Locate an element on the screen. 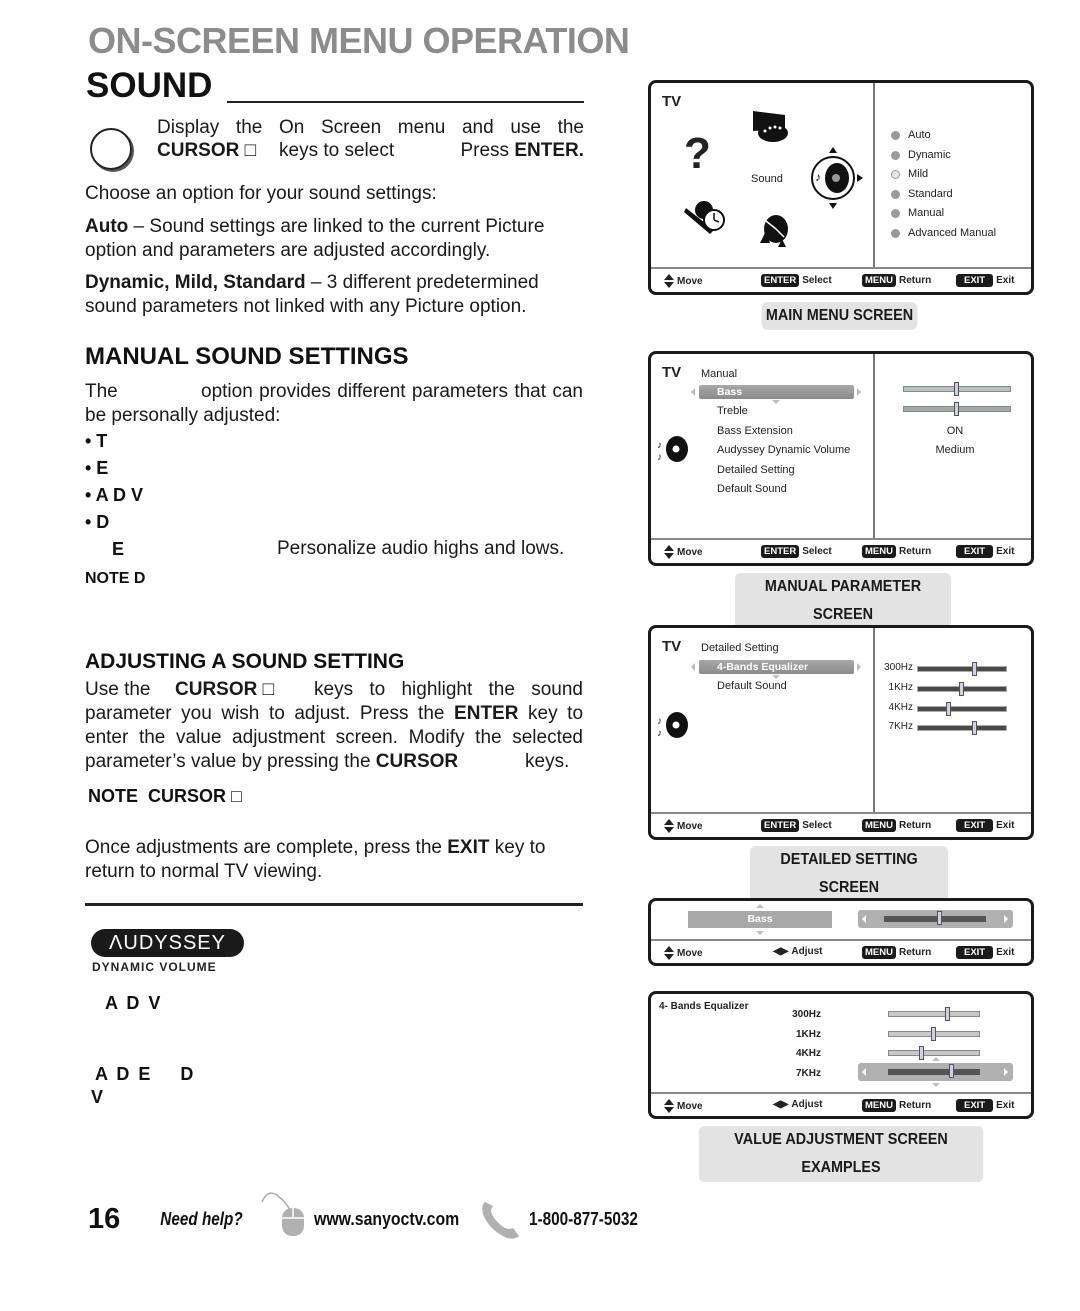 The width and height of the screenshot is (1080, 1311). menu-item: Treble is located at coordinates (732, 411).